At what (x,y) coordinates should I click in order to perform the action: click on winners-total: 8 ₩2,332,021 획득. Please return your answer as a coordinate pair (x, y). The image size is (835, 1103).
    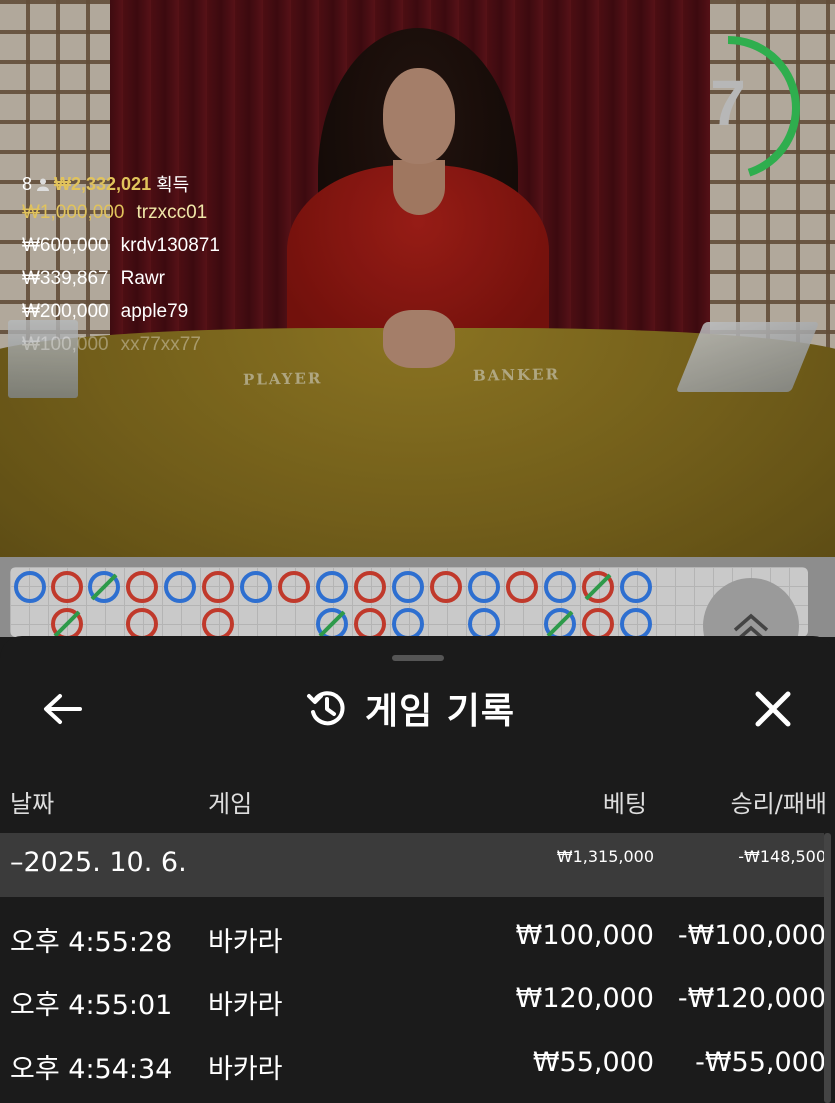
    Looking at the image, I should click on (121, 184).